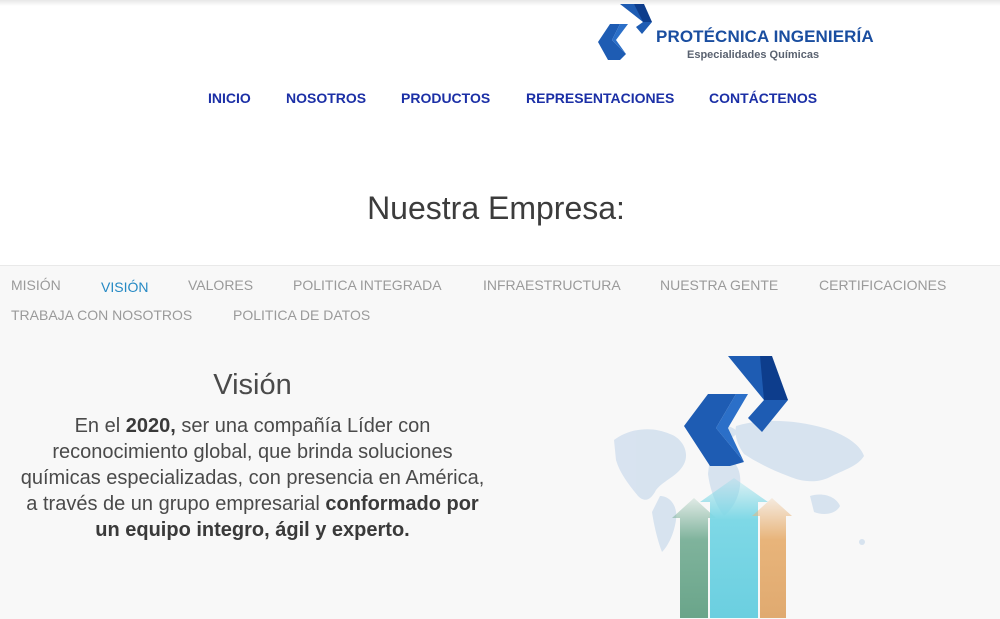 The height and width of the screenshot is (619, 1000). Describe the element at coordinates (719, 285) in the screenshot. I see `tab-nuestra-gente: NUESTRA GENTE` at that location.